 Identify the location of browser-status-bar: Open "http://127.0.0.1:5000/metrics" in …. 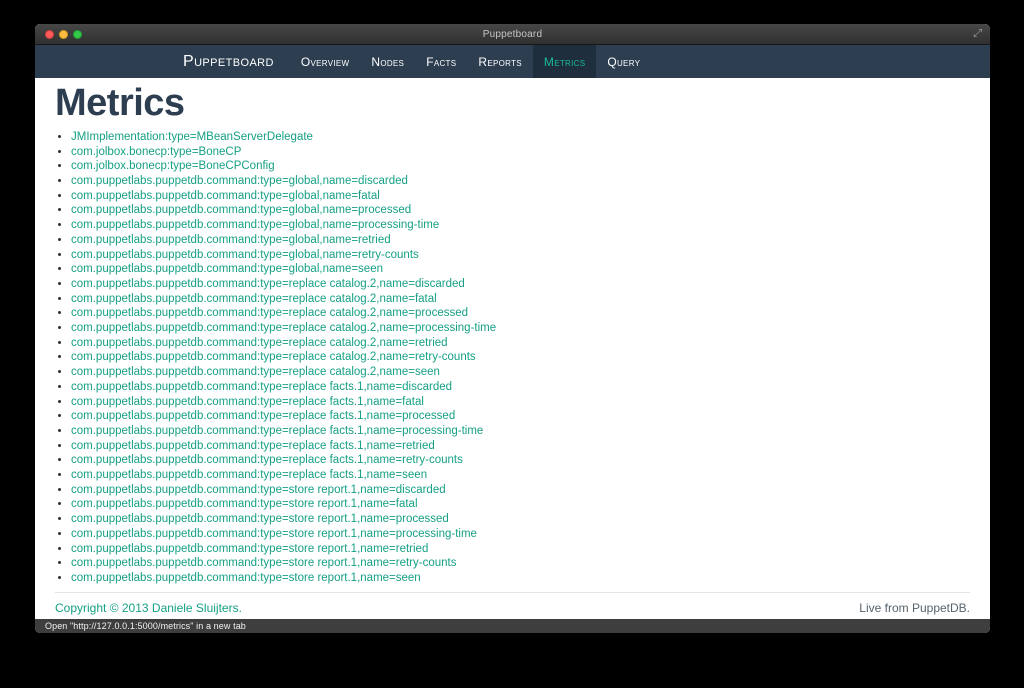
(512, 626).